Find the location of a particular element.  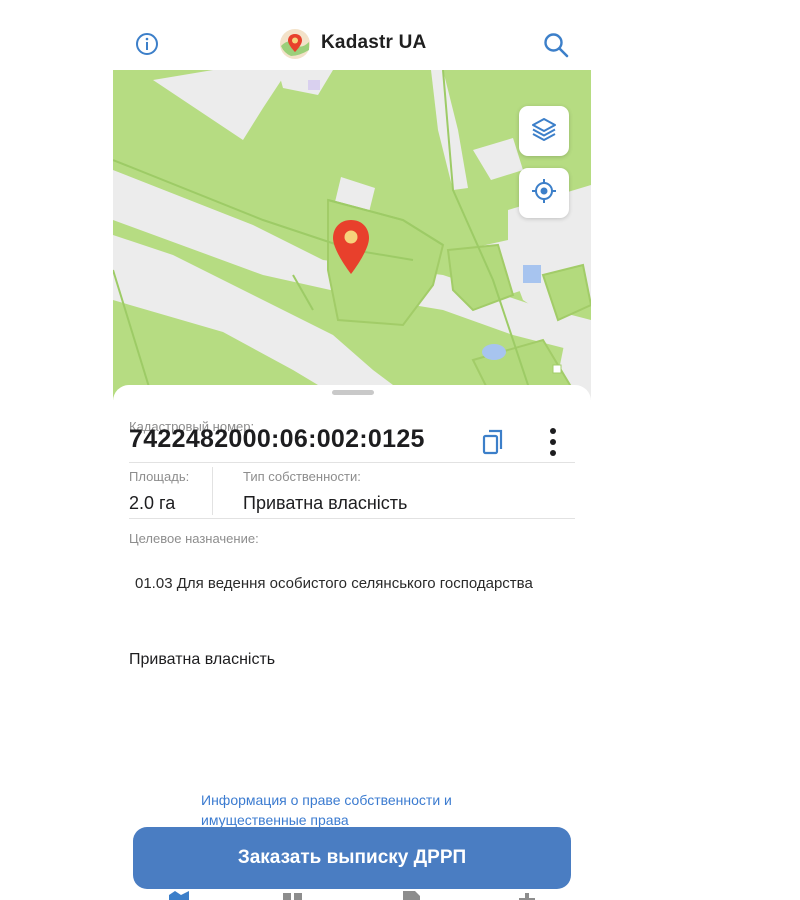

layers-button is located at coordinates (544, 131).